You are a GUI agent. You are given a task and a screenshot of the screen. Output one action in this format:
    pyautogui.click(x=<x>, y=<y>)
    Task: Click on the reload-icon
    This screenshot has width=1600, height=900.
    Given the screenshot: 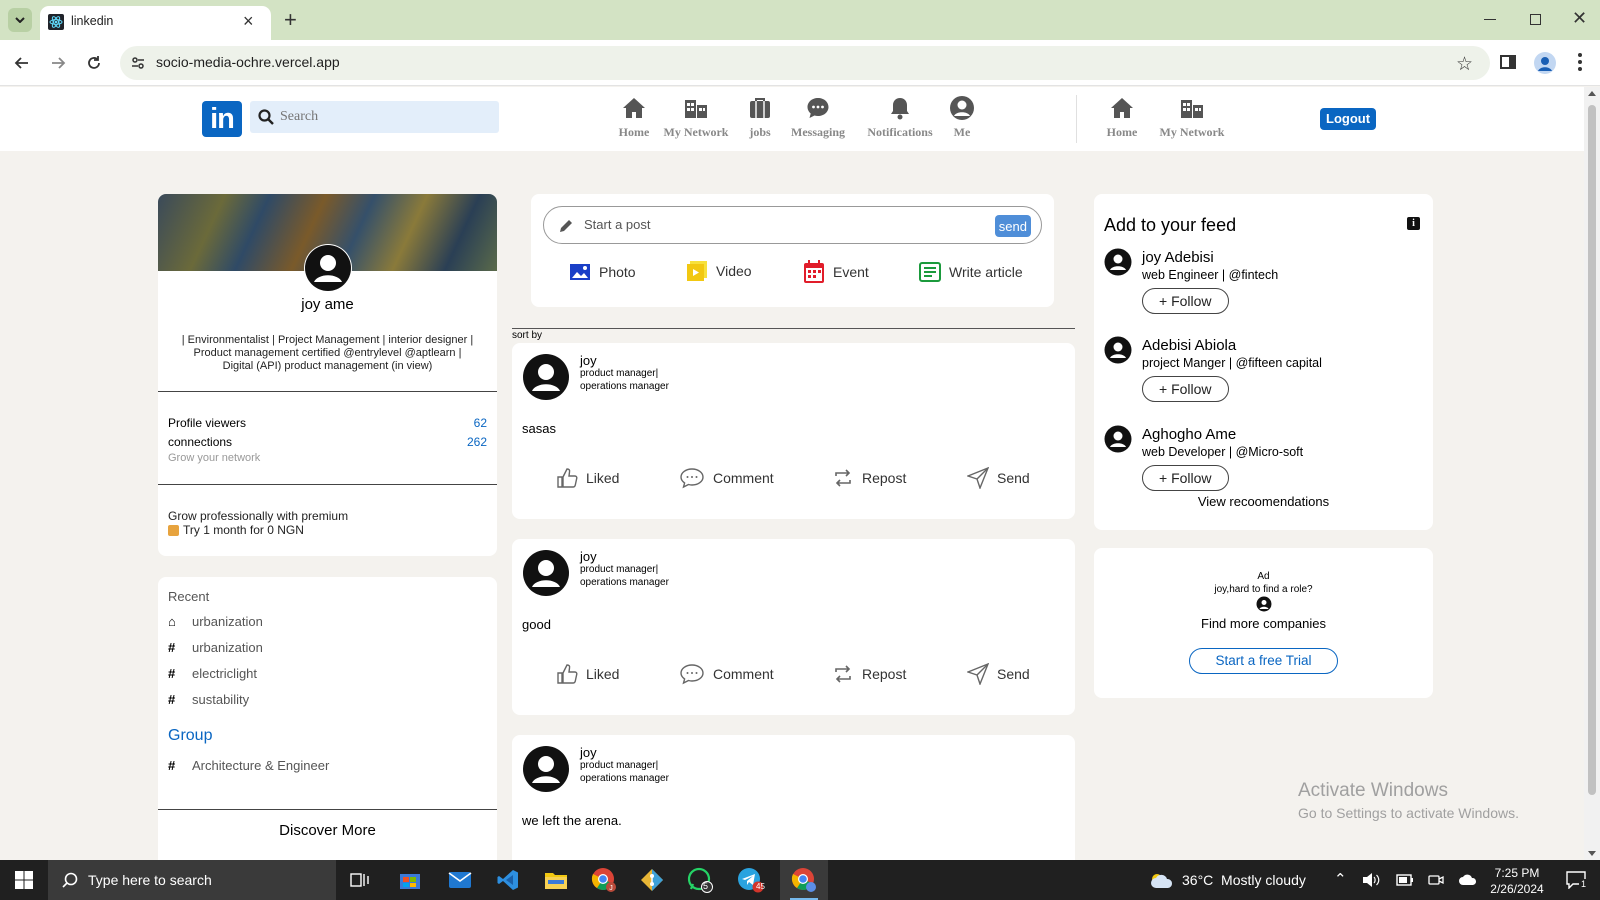 What is the action you would take?
    pyautogui.click(x=94, y=63)
    